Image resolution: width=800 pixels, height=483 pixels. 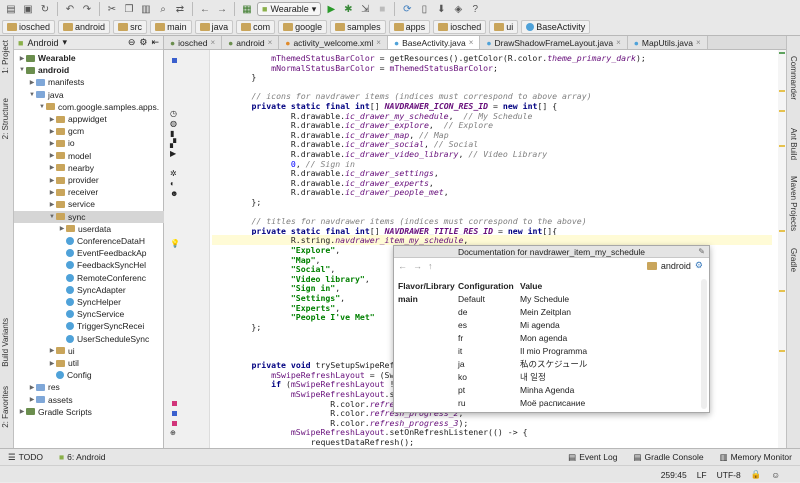 What do you see at coordinates (365, 9) in the screenshot?
I see `attach-debugger-icon: ⇲` at bounding box center [365, 9].